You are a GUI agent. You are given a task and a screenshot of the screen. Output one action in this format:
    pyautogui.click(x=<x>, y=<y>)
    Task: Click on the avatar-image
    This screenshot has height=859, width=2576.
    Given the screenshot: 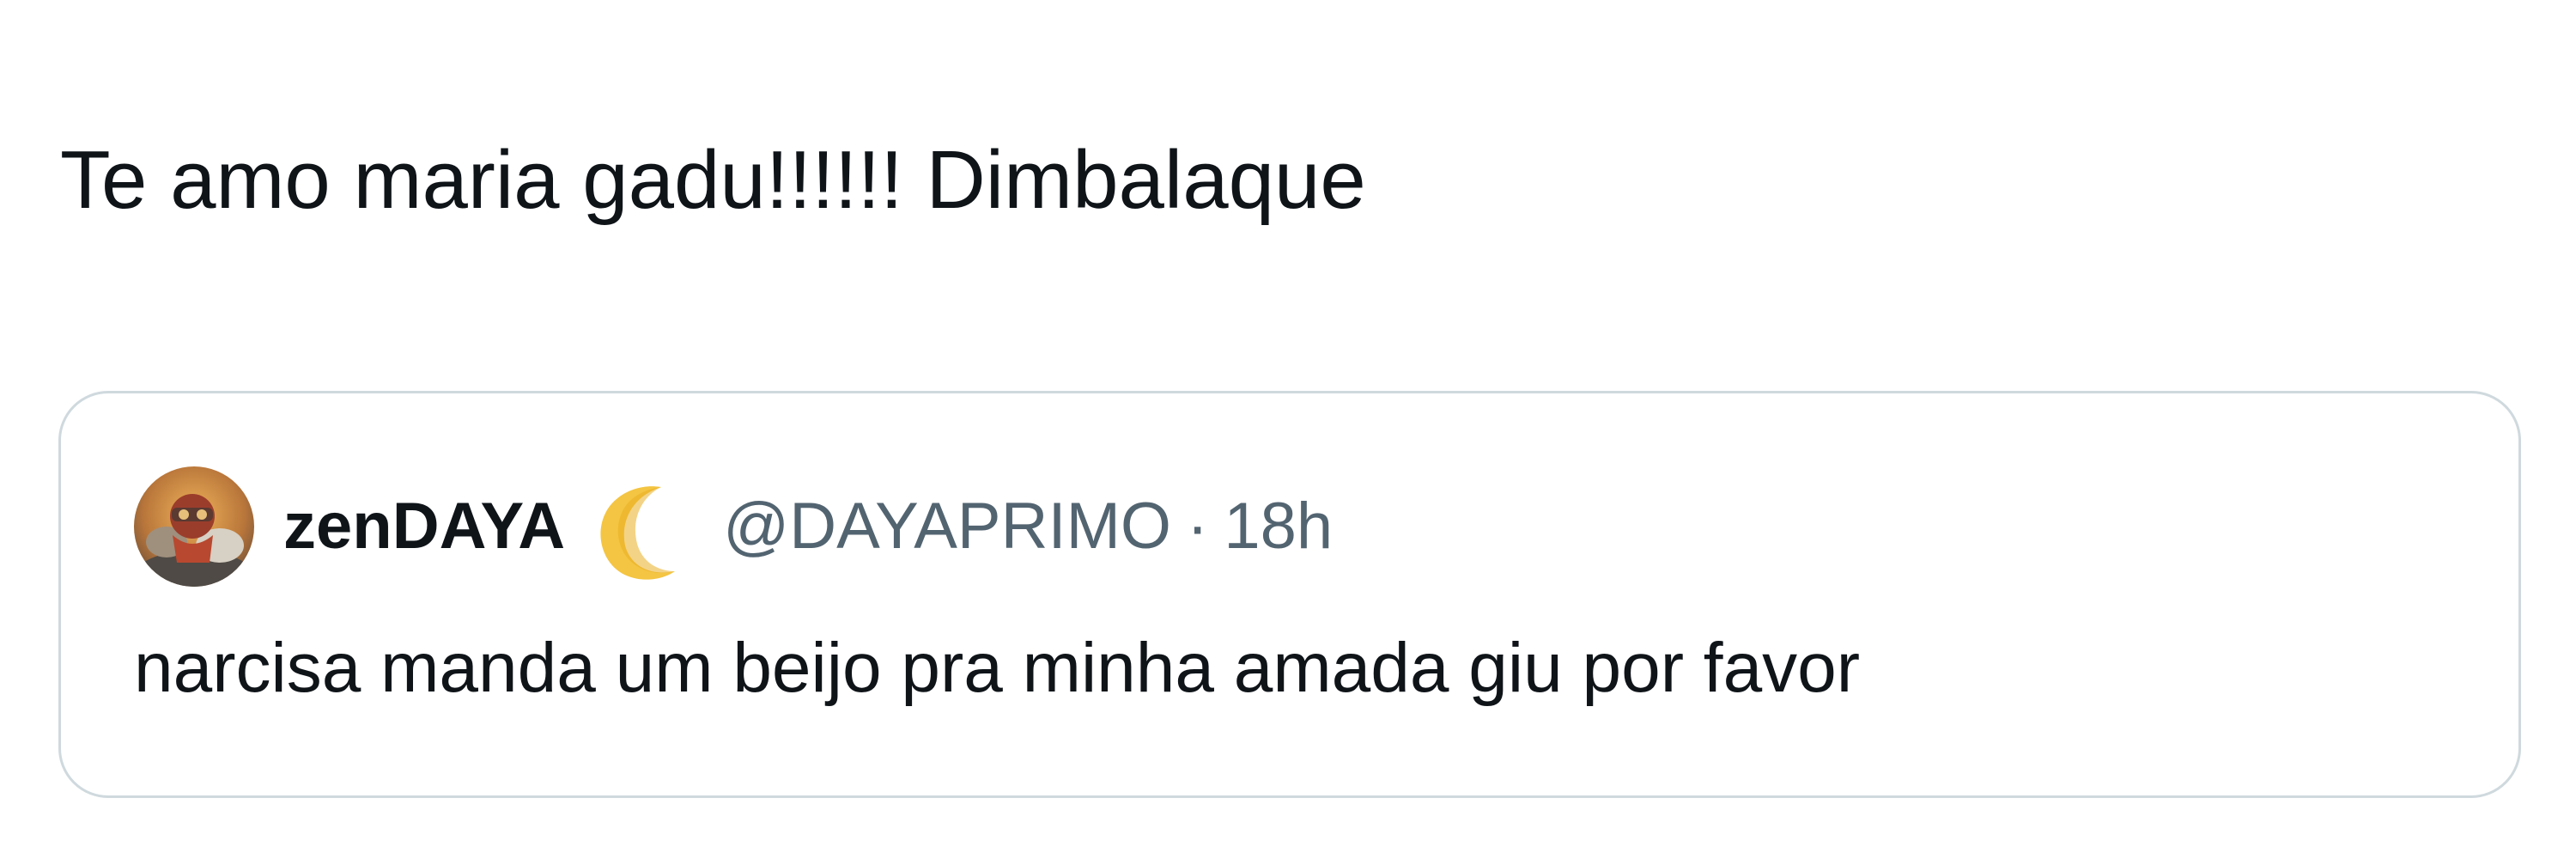 What is the action you would take?
    pyautogui.click(x=194, y=526)
    